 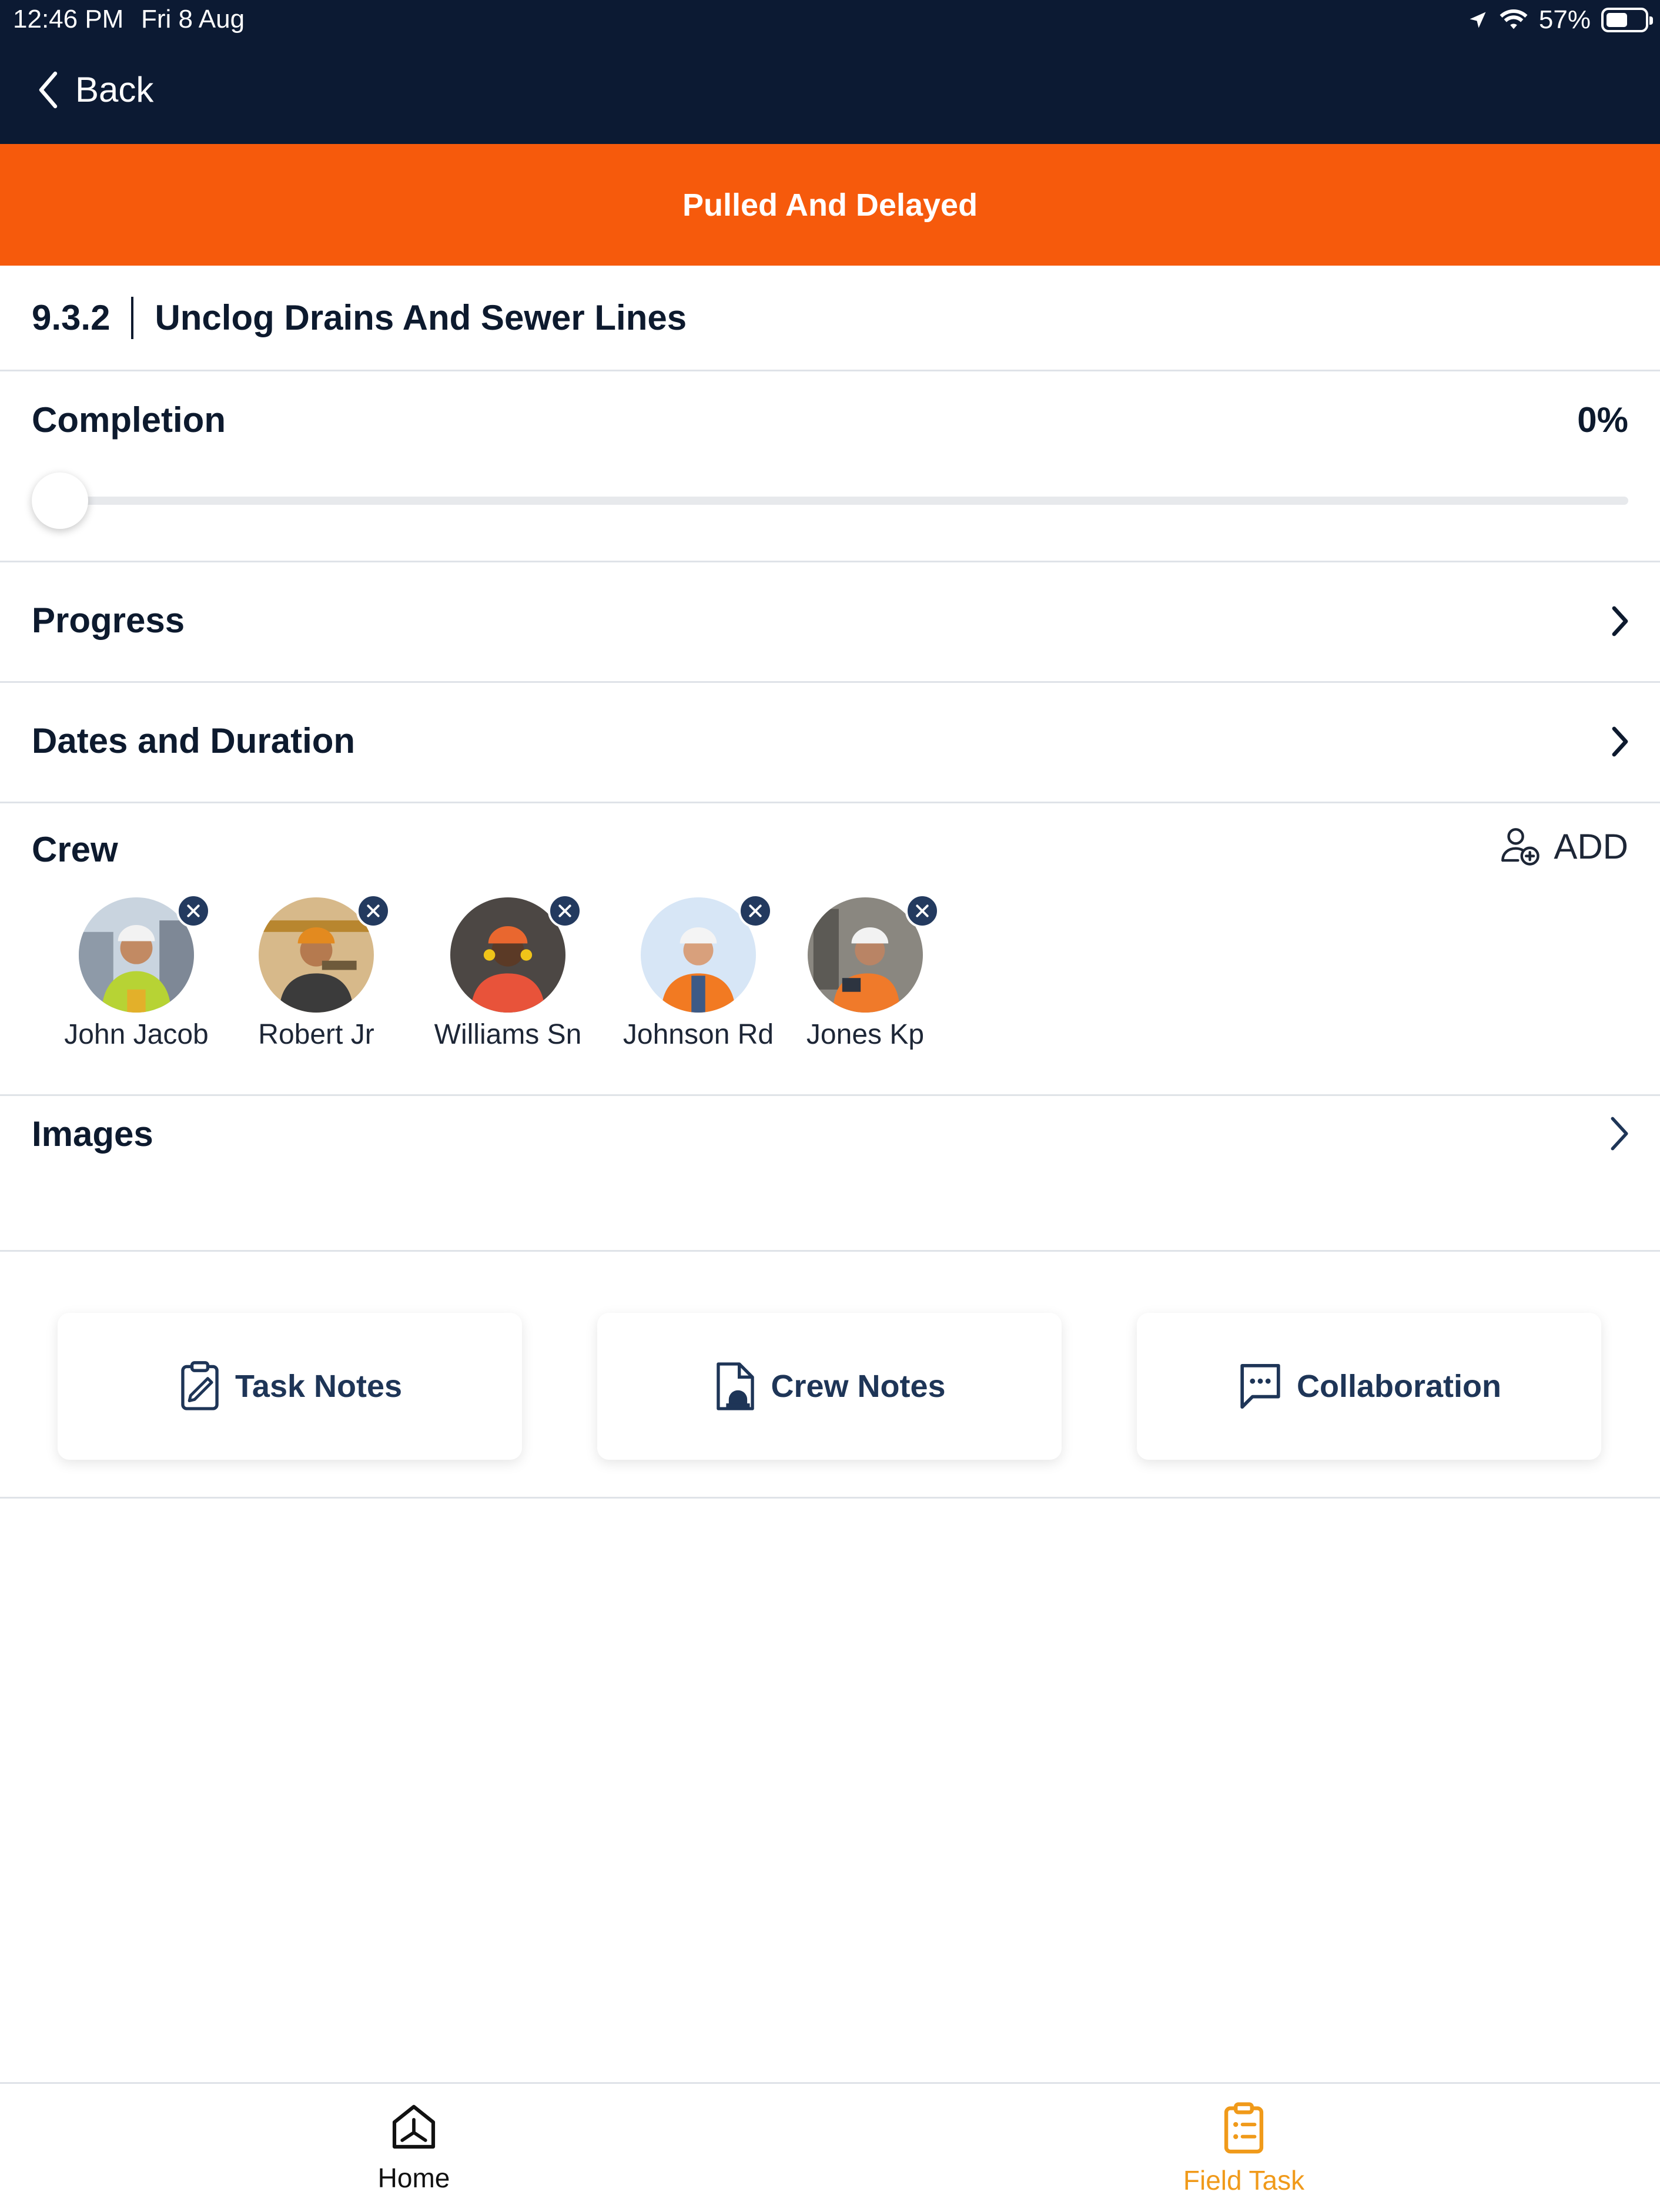 I want to click on add-crew-label: ADD, so click(x=1591, y=846).